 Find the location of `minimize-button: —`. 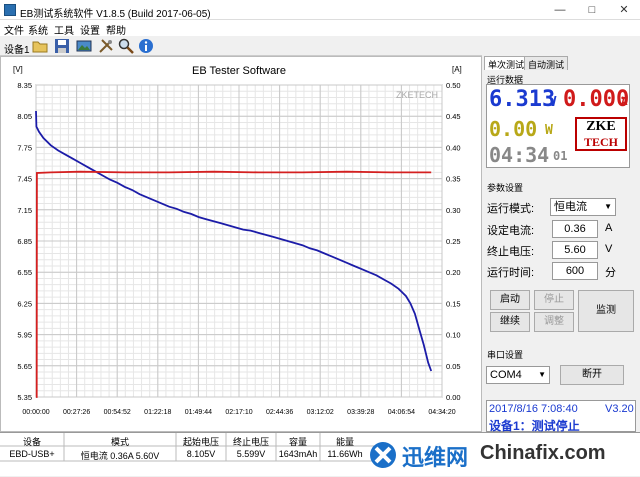

minimize-button: — is located at coordinates (560, 10).